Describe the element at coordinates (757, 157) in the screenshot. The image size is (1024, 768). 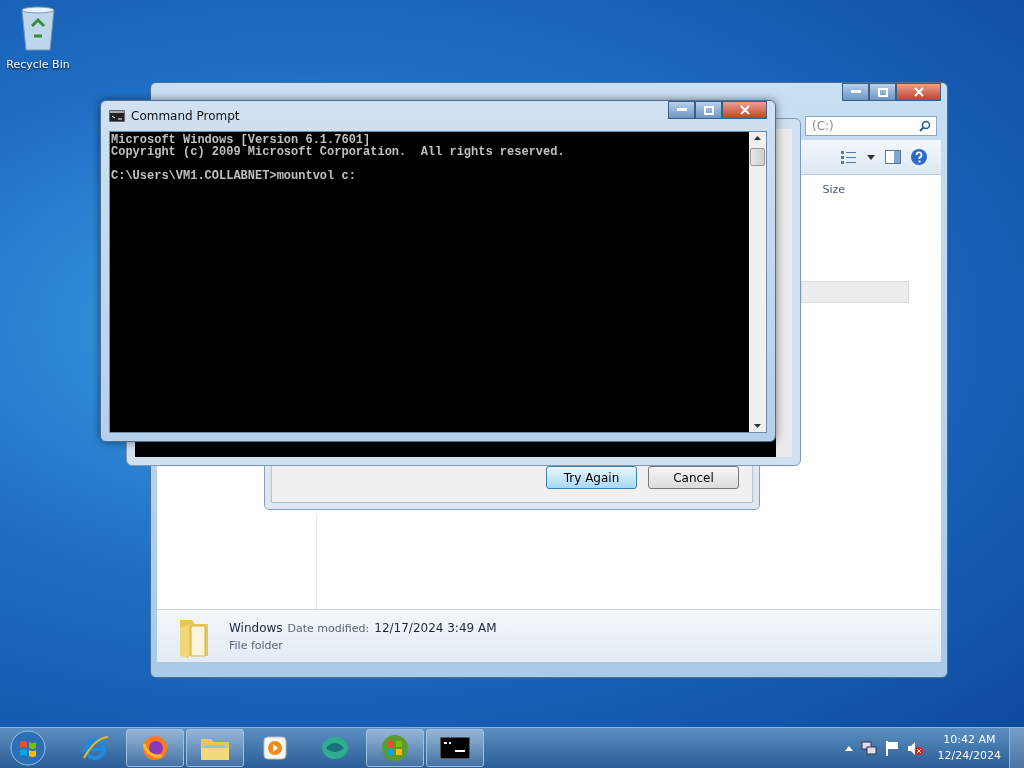
I see `scroll-thumb` at that location.